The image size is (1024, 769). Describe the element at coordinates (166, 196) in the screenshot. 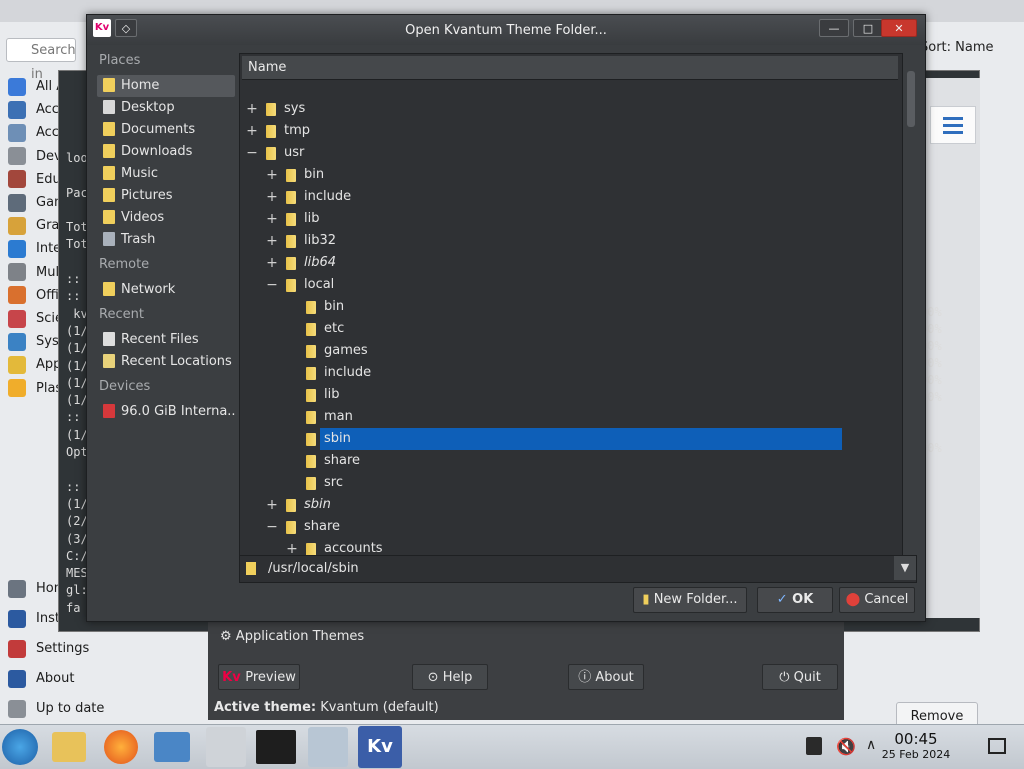

I see `places-item: Pictures` at that location.